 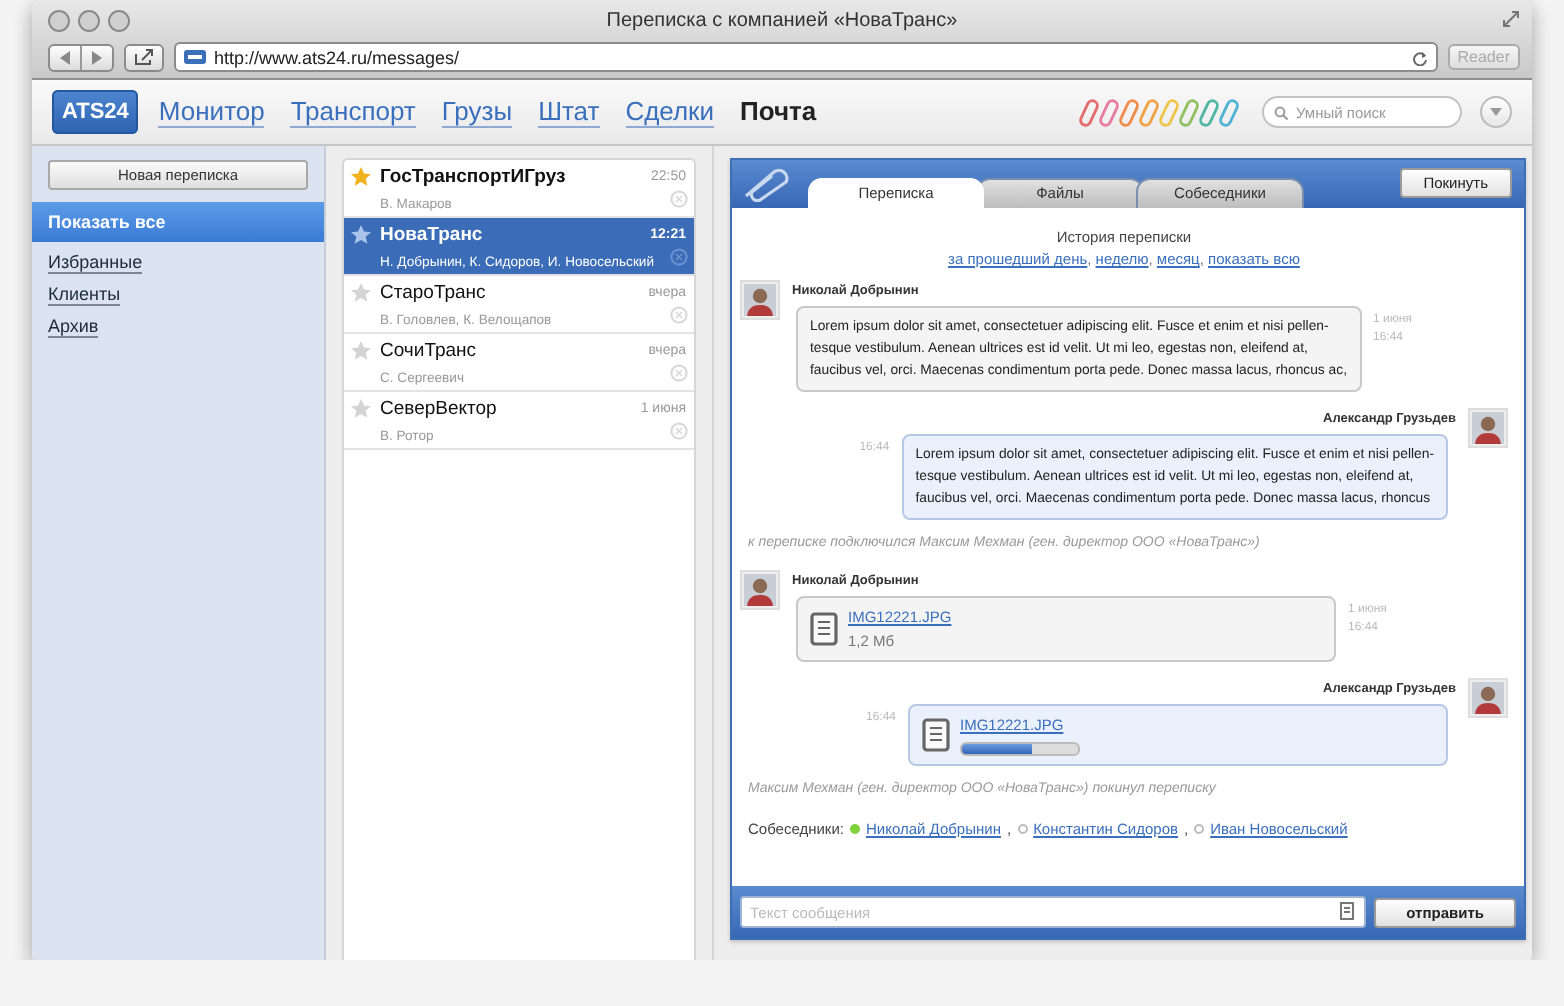 I want to click on progress-bar, so click(x=1020, y=749).